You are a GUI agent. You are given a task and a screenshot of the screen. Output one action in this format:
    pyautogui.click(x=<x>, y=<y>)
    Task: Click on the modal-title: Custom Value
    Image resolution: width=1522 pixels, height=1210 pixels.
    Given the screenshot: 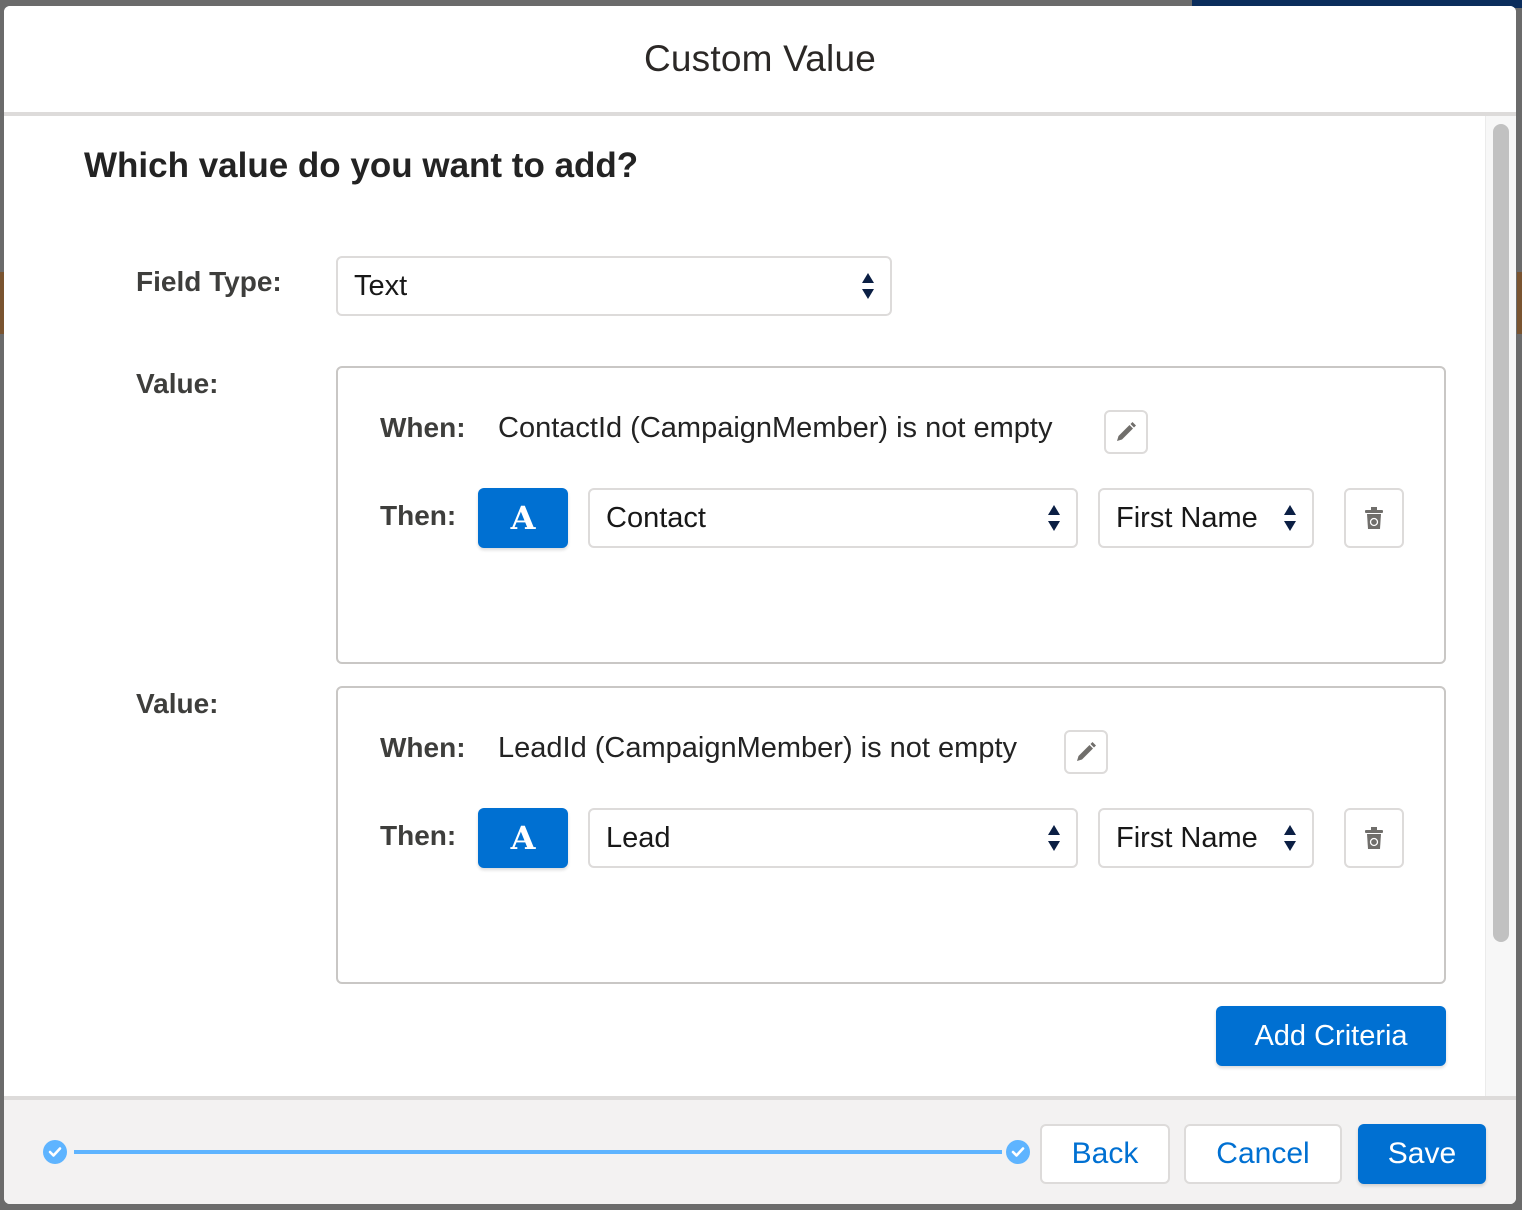 What is the action you would take?
    pyautogui.click(x=760, y=58)
    